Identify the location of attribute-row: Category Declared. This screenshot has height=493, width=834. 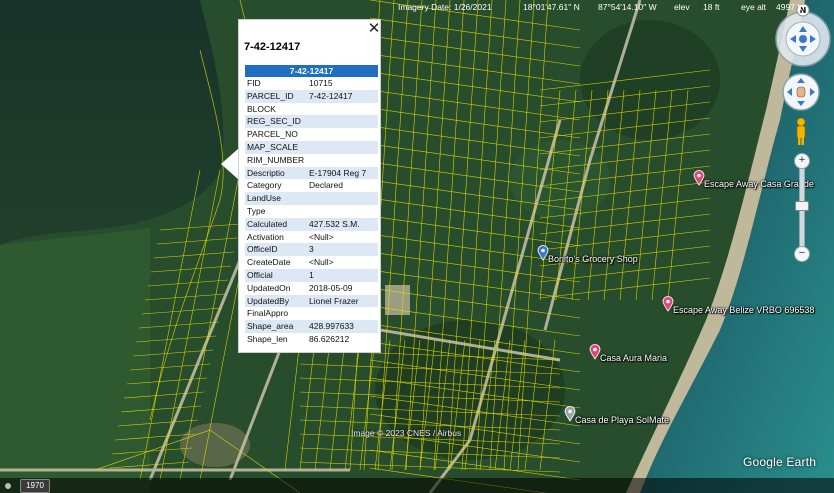
(311, 185).